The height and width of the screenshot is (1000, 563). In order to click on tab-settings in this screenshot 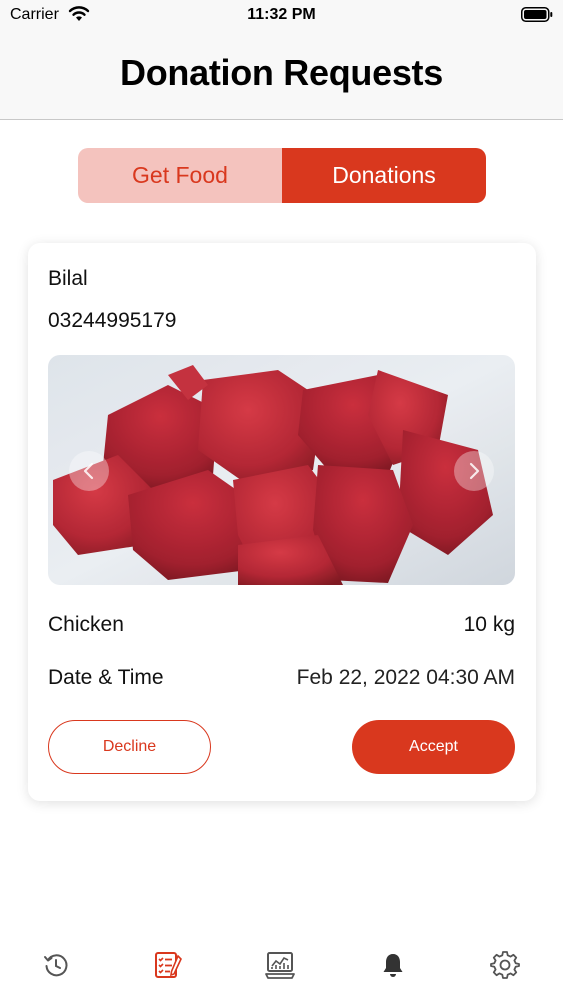, I will do `click(505, 965)`.